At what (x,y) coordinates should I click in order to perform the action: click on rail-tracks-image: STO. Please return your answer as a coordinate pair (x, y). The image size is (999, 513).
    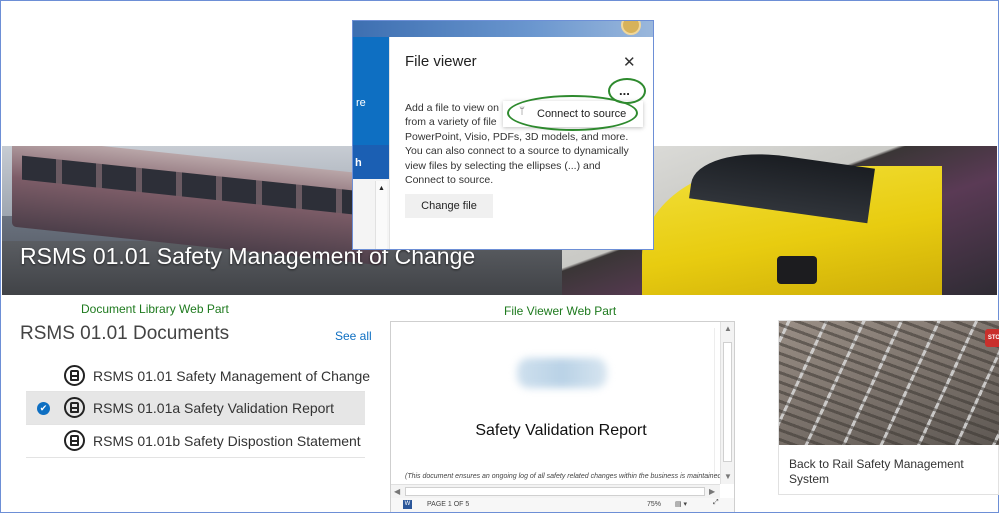
    Looking at the image, I should click on (889, 383).